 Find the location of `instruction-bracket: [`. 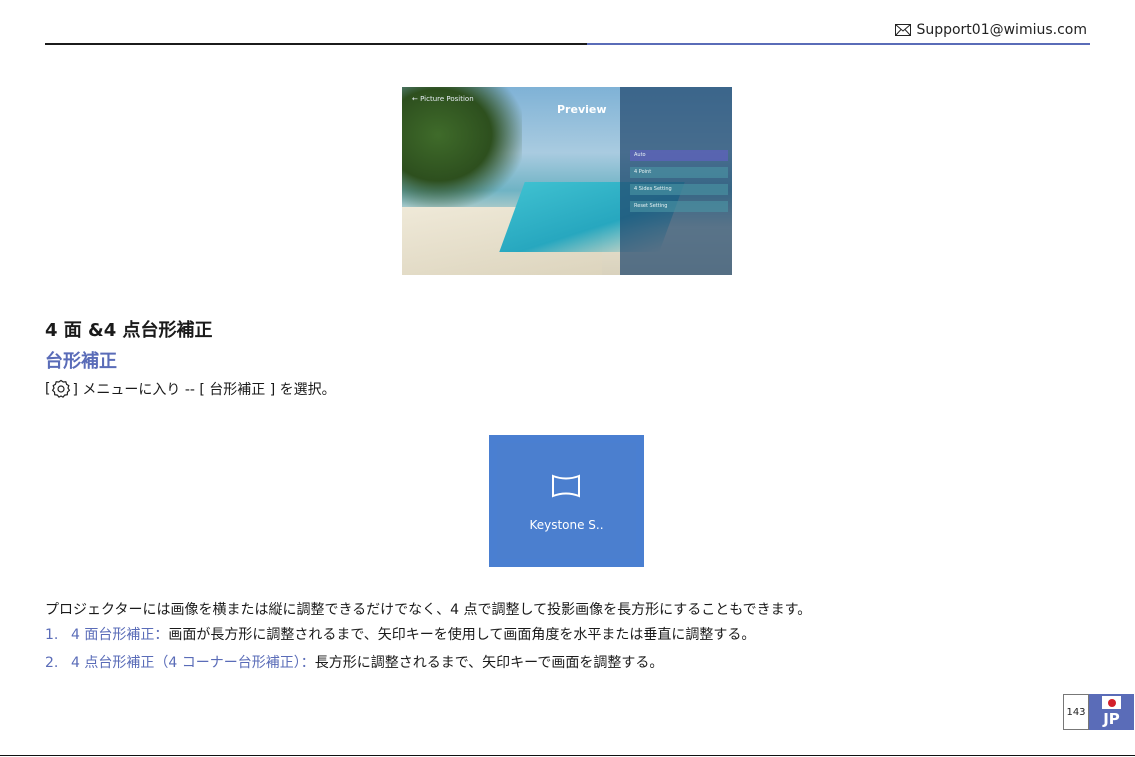

instruction-bracket: [ is located at coordinates (48, 389).